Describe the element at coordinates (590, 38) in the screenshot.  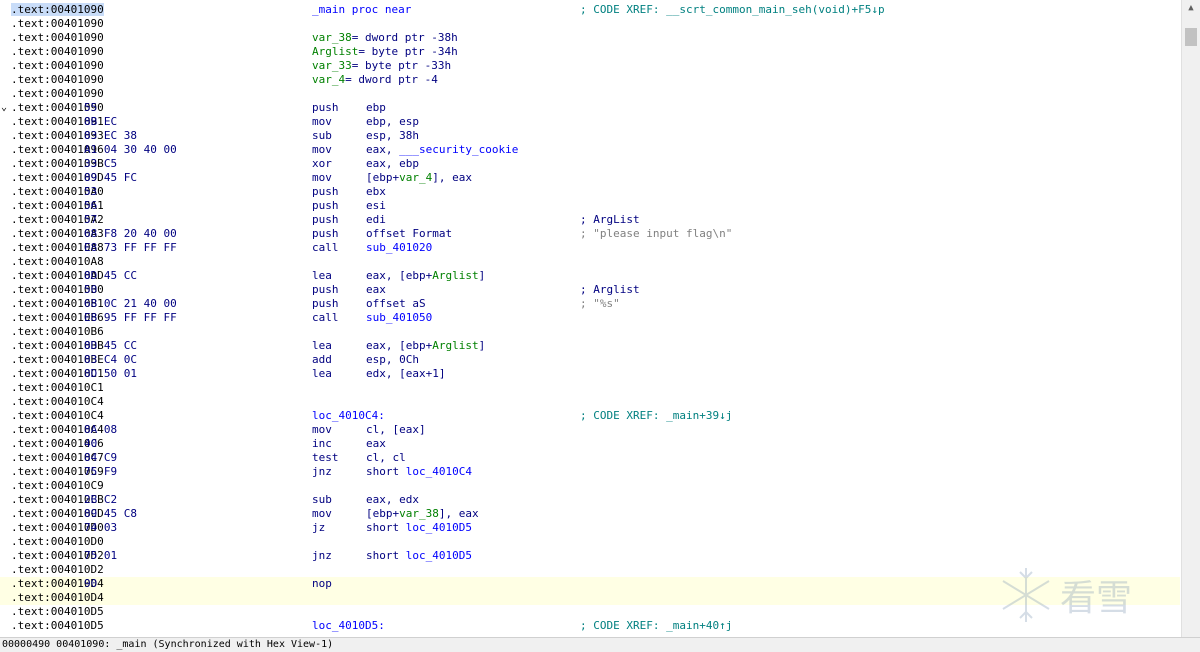
I see `listing-line: .text:00401090 var_38= dword ptr -38h` at that location.